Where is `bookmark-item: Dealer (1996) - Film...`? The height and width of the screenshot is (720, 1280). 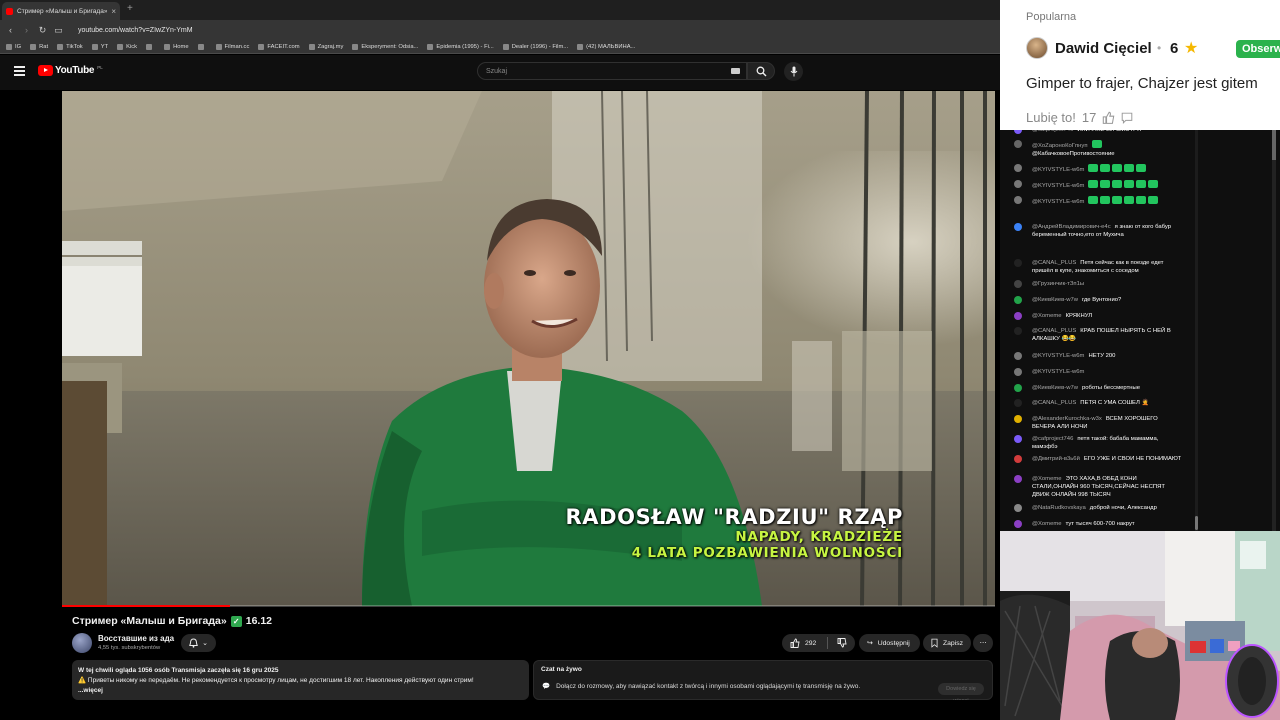
bookmark-item: Dealer (1996) - Film... is located at coordinates (535, 46).